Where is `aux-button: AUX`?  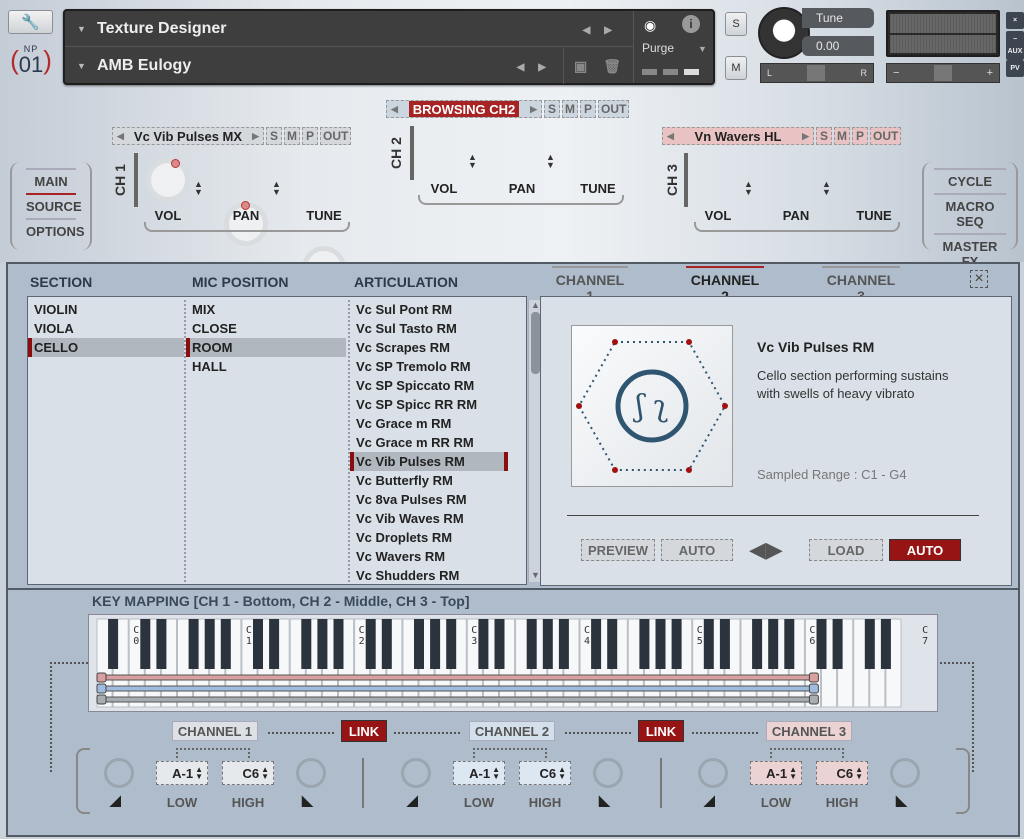
aux-button: AUX is located at coordinates (1015, 51).